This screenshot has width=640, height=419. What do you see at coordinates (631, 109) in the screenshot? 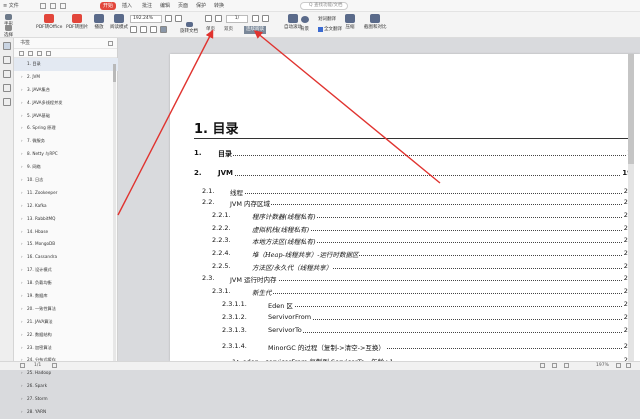
I see `document-scroll-thumb` at bounding box center [631, 109].